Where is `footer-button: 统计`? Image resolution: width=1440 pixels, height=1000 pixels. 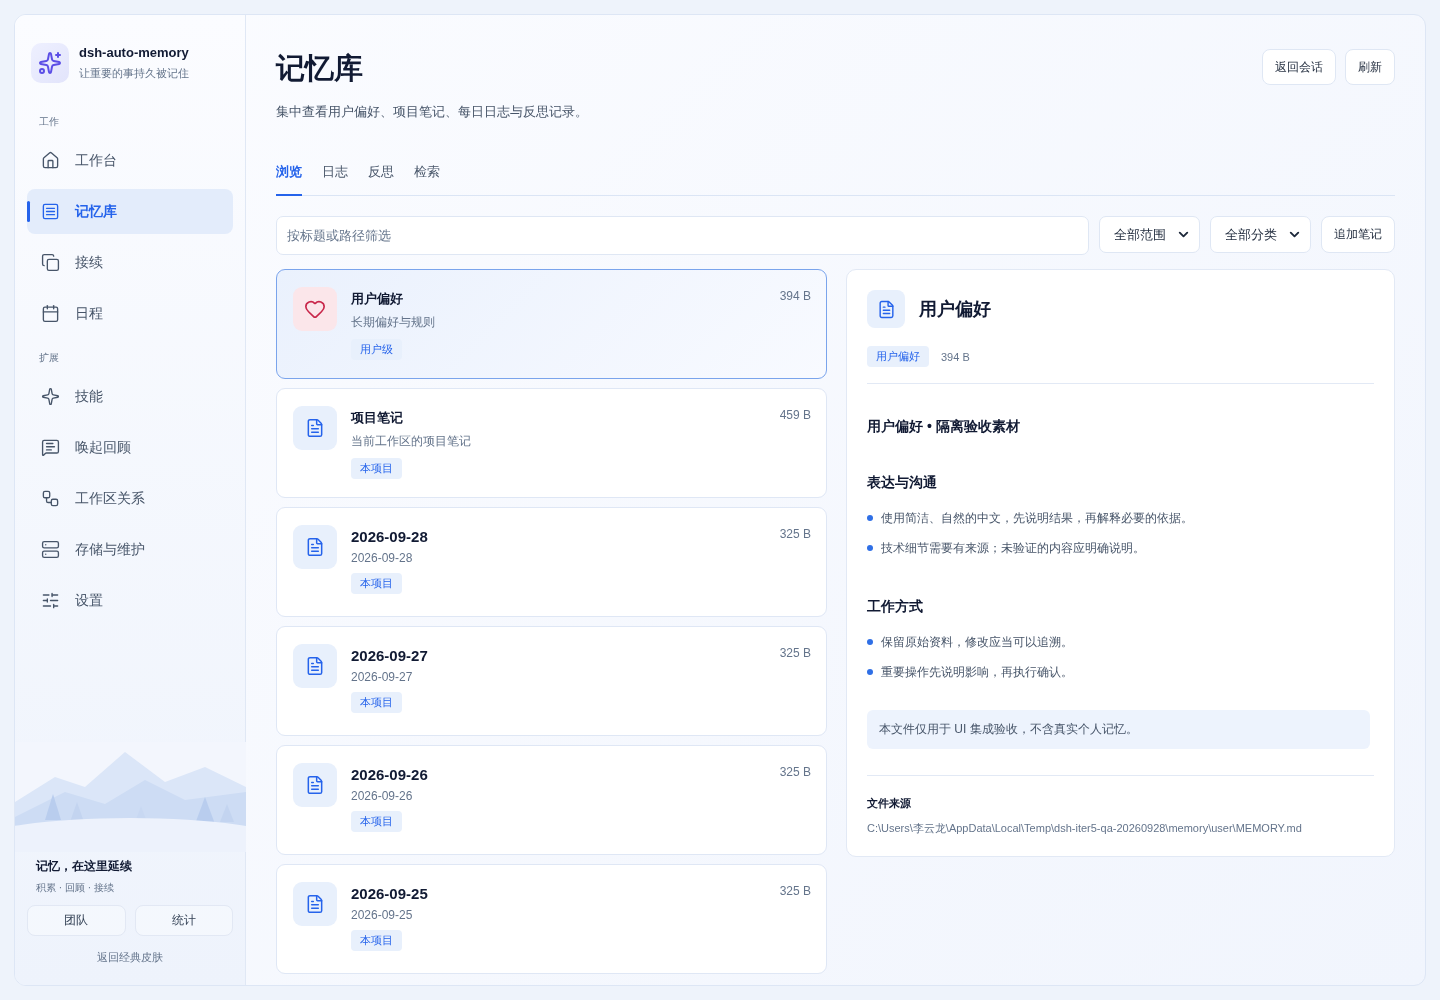 footer-button: 统计 is located at coordinates (183, 920).